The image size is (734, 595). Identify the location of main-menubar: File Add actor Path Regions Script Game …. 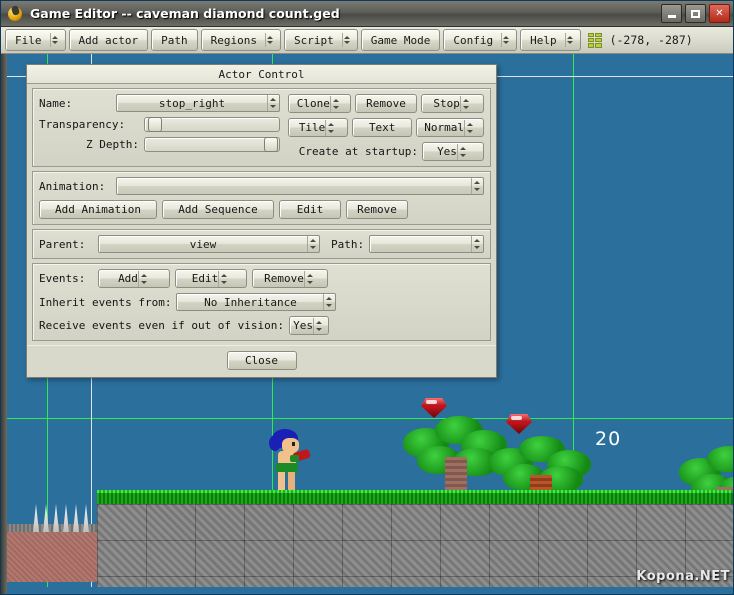
(367, 40).